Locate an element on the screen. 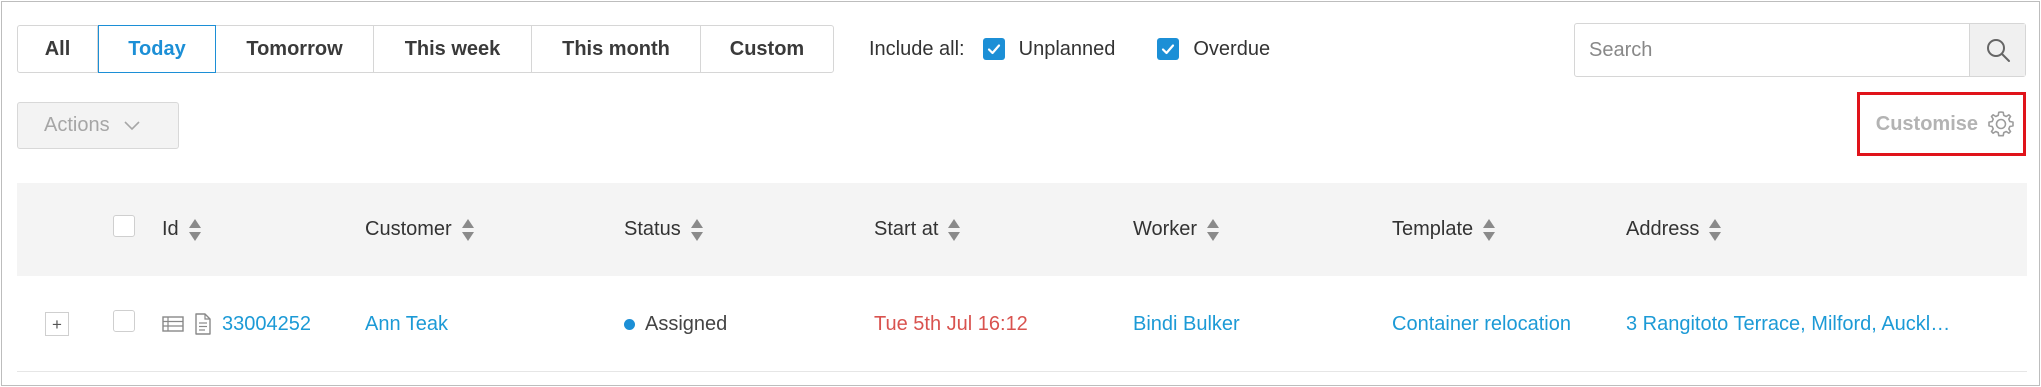 The height and width of the screenshot is (387, 2041). tab-all: All is located at coordinates (58, 49).